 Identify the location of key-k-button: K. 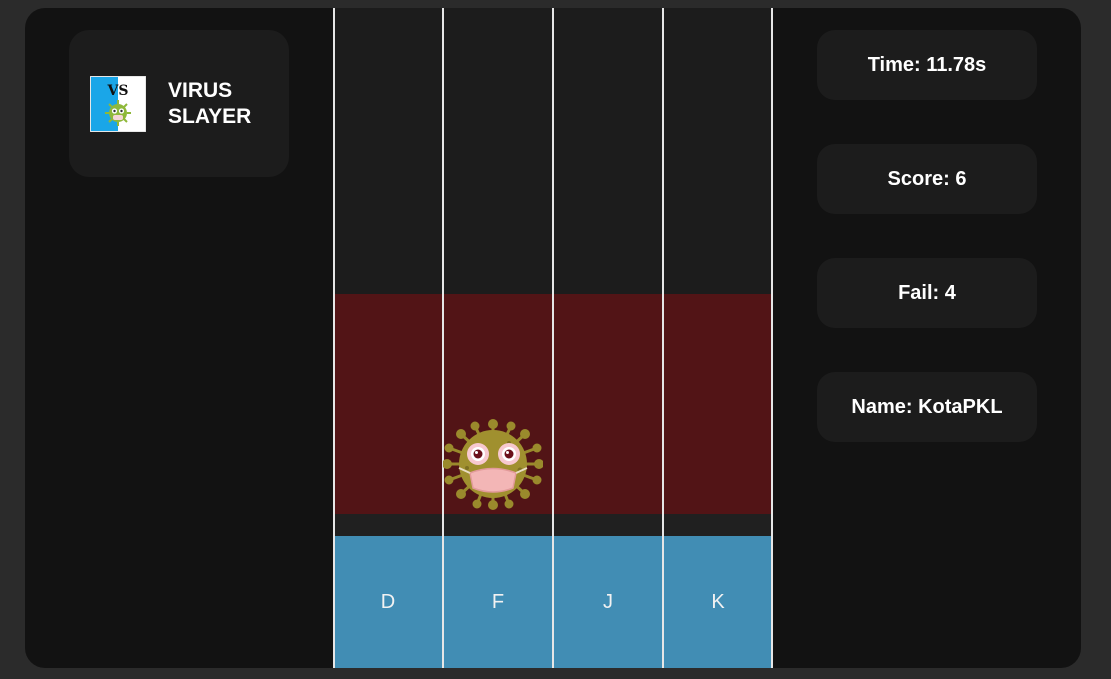
(718, 602).